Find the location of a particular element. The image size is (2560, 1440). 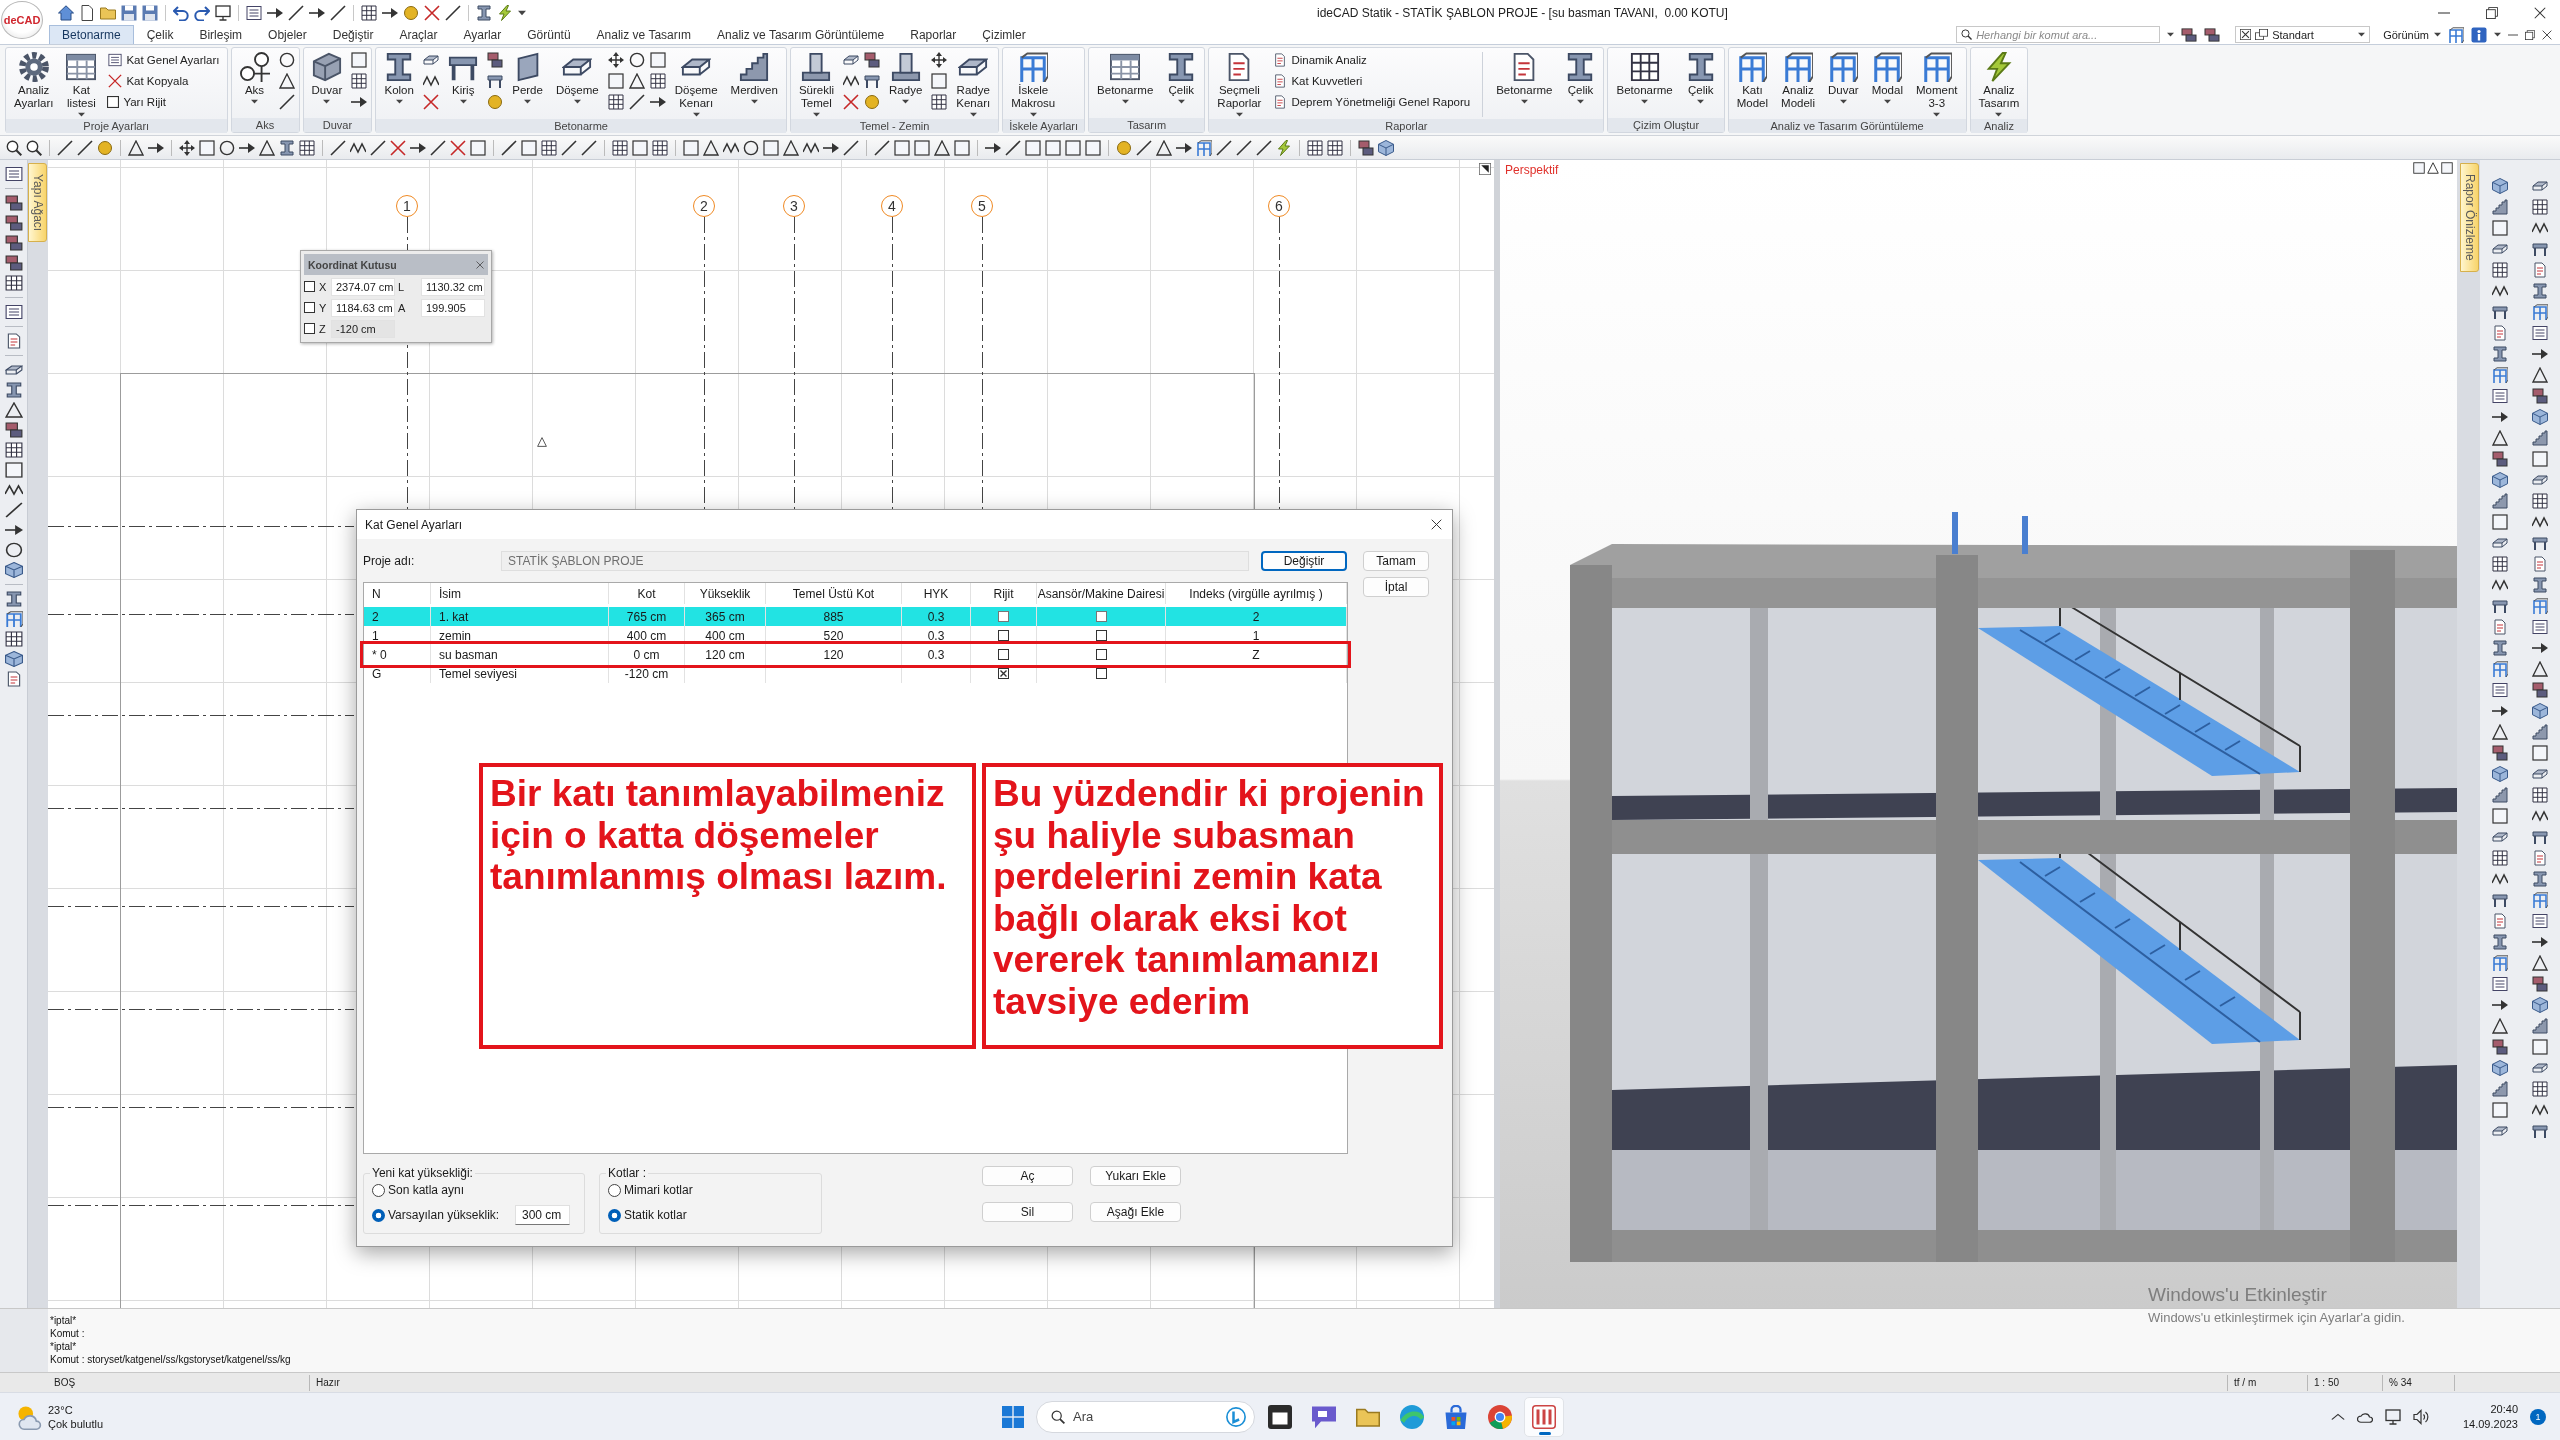

caret-icon is located at coordinates (2497, 34).